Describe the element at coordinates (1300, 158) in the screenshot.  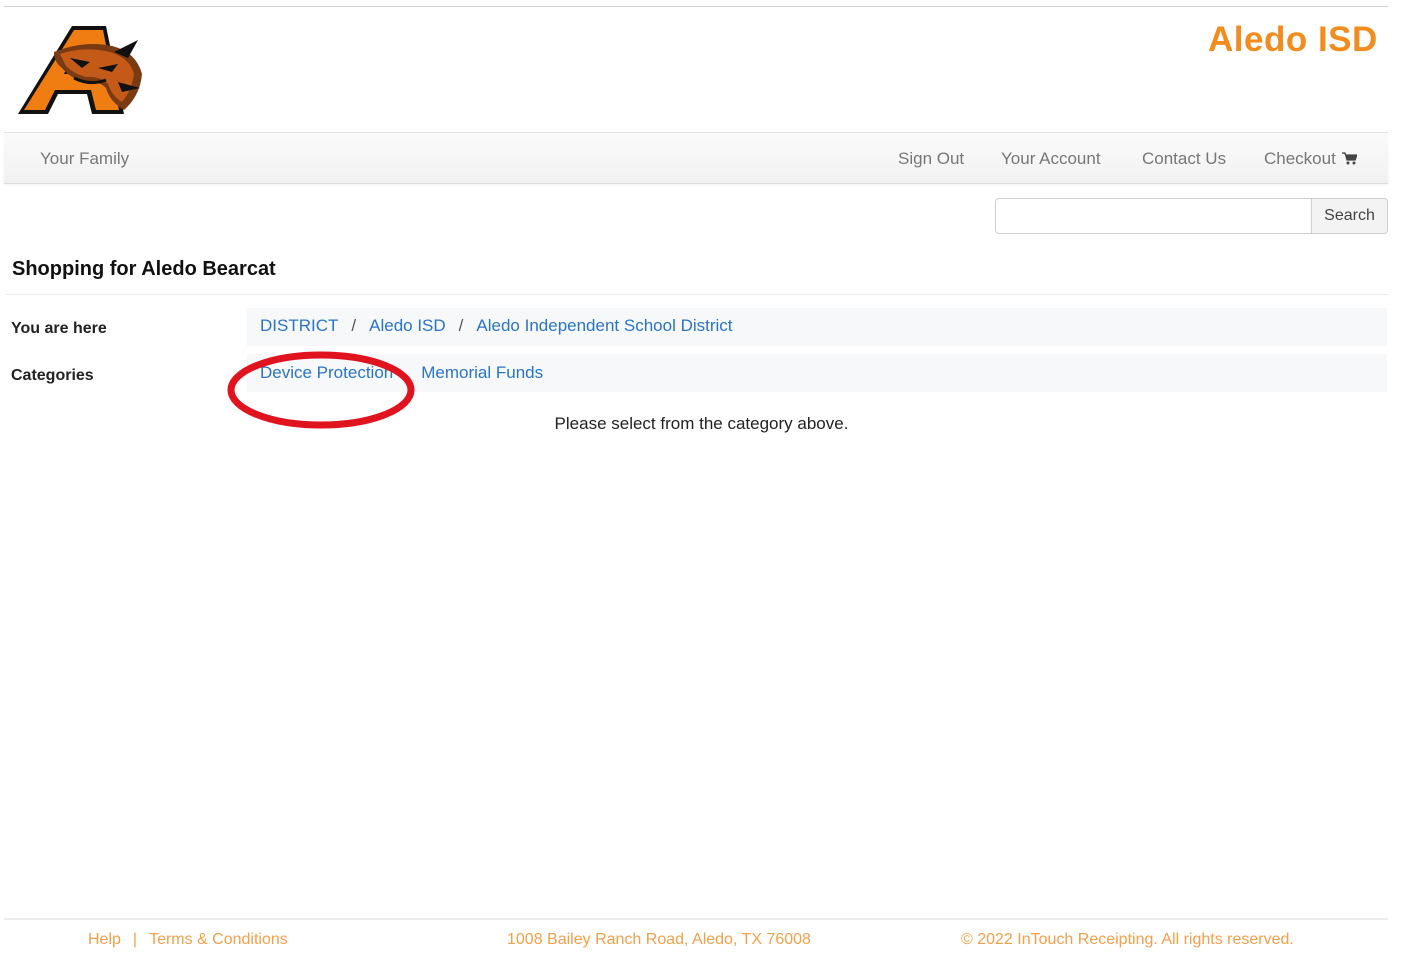
I see `nav-checkout-label: Checkout` at that location.